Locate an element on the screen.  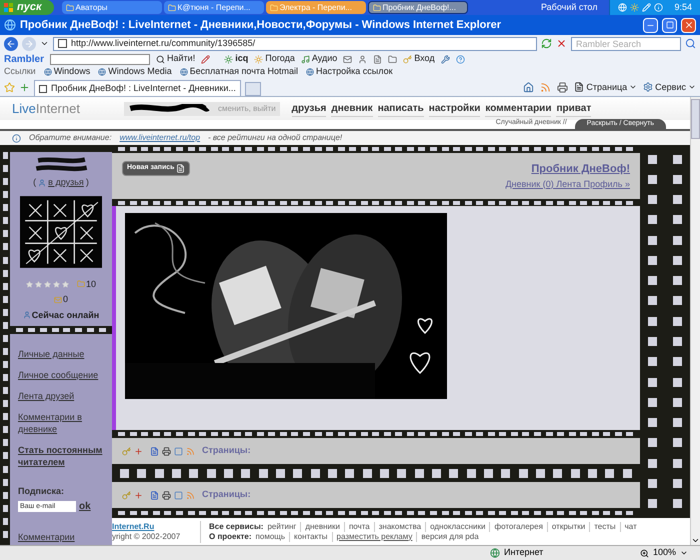
search-field: Rambler Search is located at coordinates (626, 43).